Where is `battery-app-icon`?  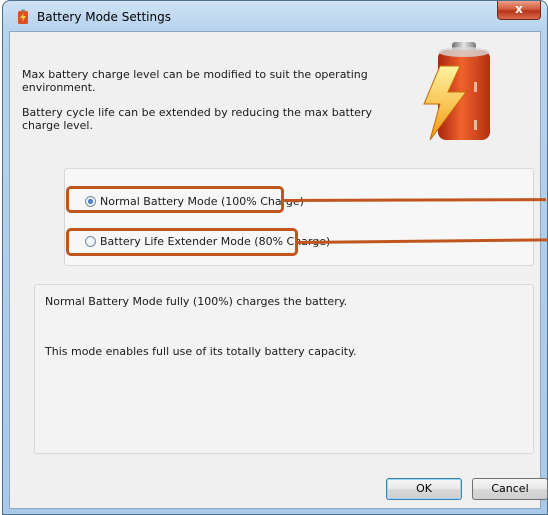
battery-app-icon is located at coordinates (23, 16).